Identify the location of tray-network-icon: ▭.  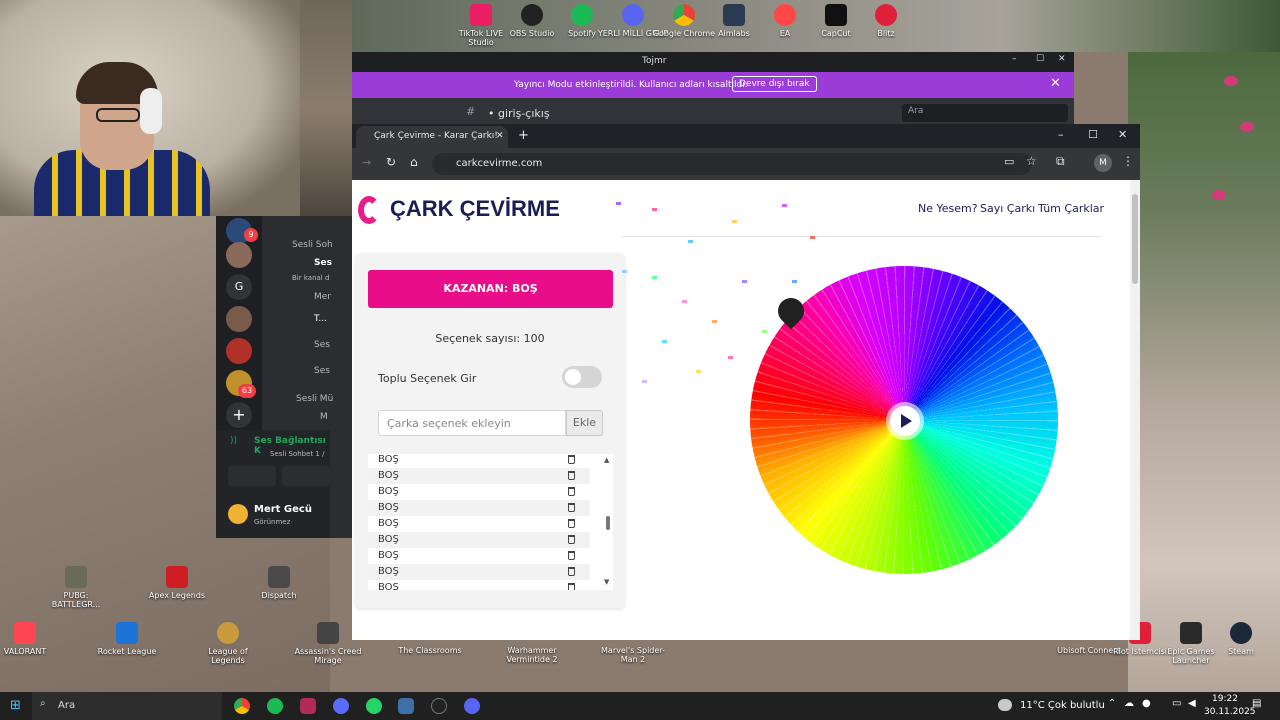
(1176, 703).